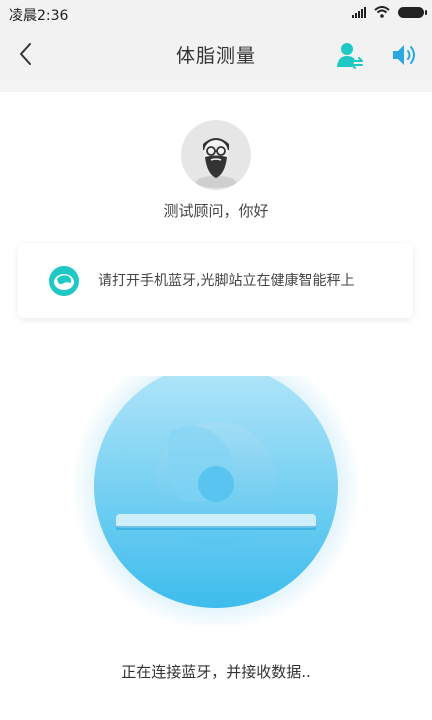 This screenshot has height=720, width=432. What do you see at coordinates (404, 55) in the screenshot?
I see `volume-button` at bounding box center [404, 55].